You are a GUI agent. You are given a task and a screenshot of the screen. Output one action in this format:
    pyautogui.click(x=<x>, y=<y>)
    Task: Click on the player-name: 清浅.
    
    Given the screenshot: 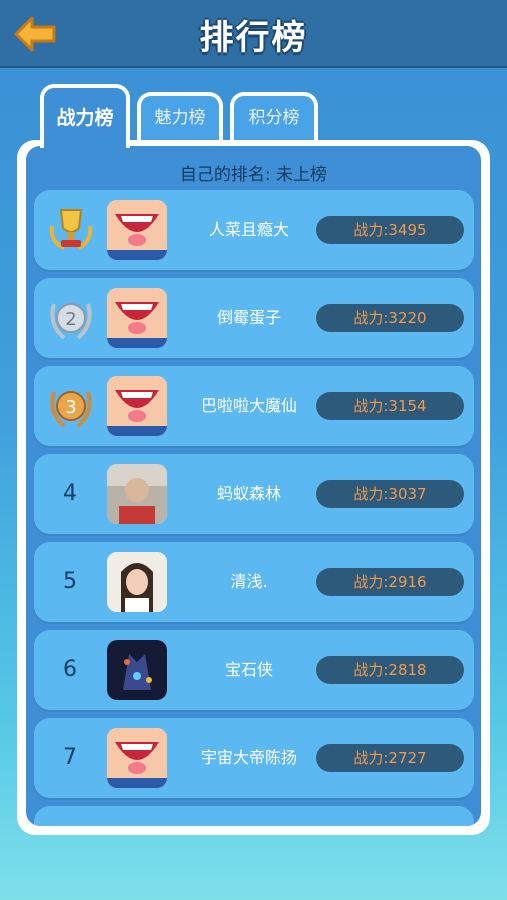 What is the action you would take?
    pyautogui.click(x=249, y=581)
    